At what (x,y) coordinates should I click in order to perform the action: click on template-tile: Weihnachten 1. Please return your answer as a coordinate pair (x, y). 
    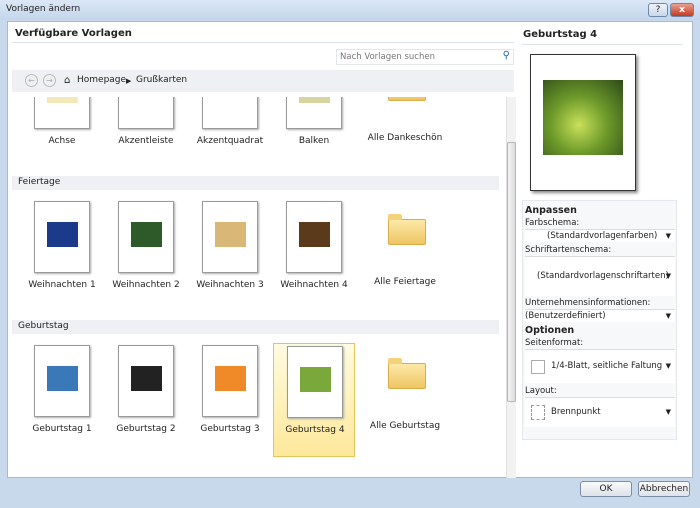
    Looking at the image, I should click on (62, 256).